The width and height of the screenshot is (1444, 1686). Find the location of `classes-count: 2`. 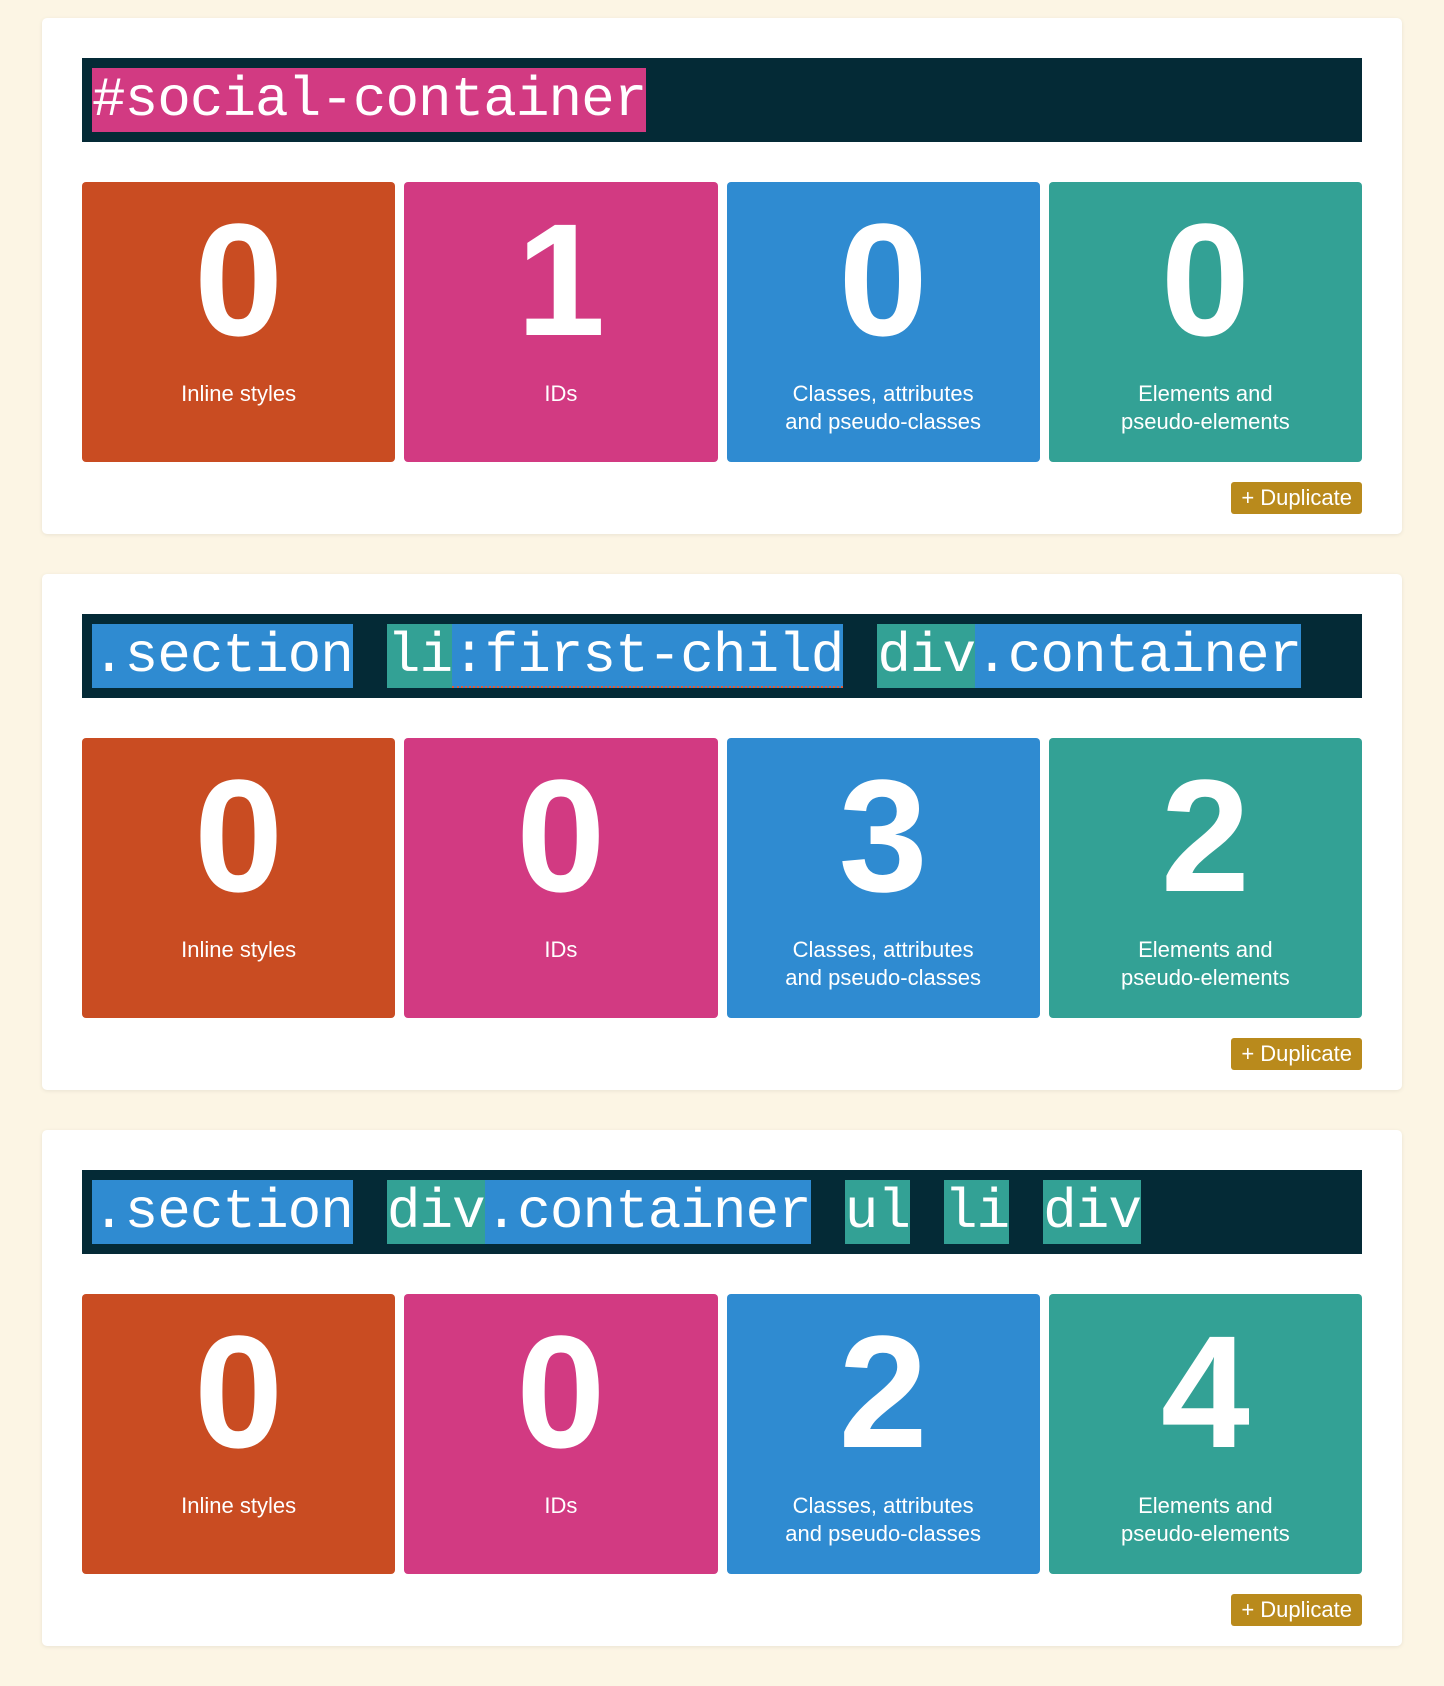

classes-count: 2 is located at coordinates (883, 1391).